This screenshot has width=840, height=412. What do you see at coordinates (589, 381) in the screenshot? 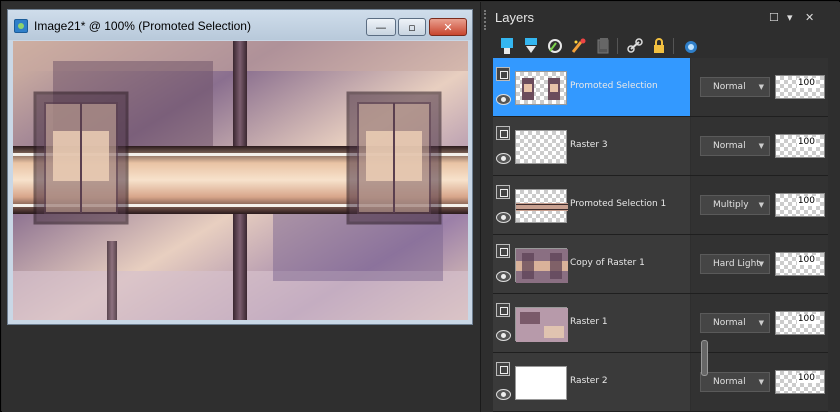
I see `layer-name: Raster 2` at bounding box center [589, 381].